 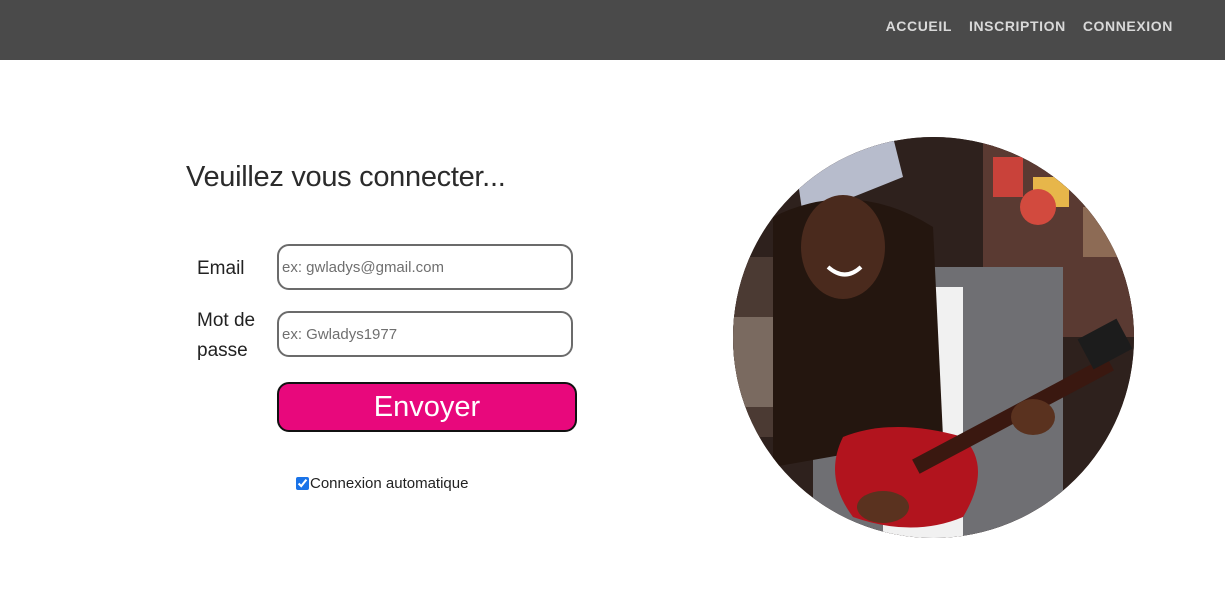 I want to click on top-navigation-bar: ACCUEIL INSCRIPTION CONNEXION, so click(x=612, y=30).